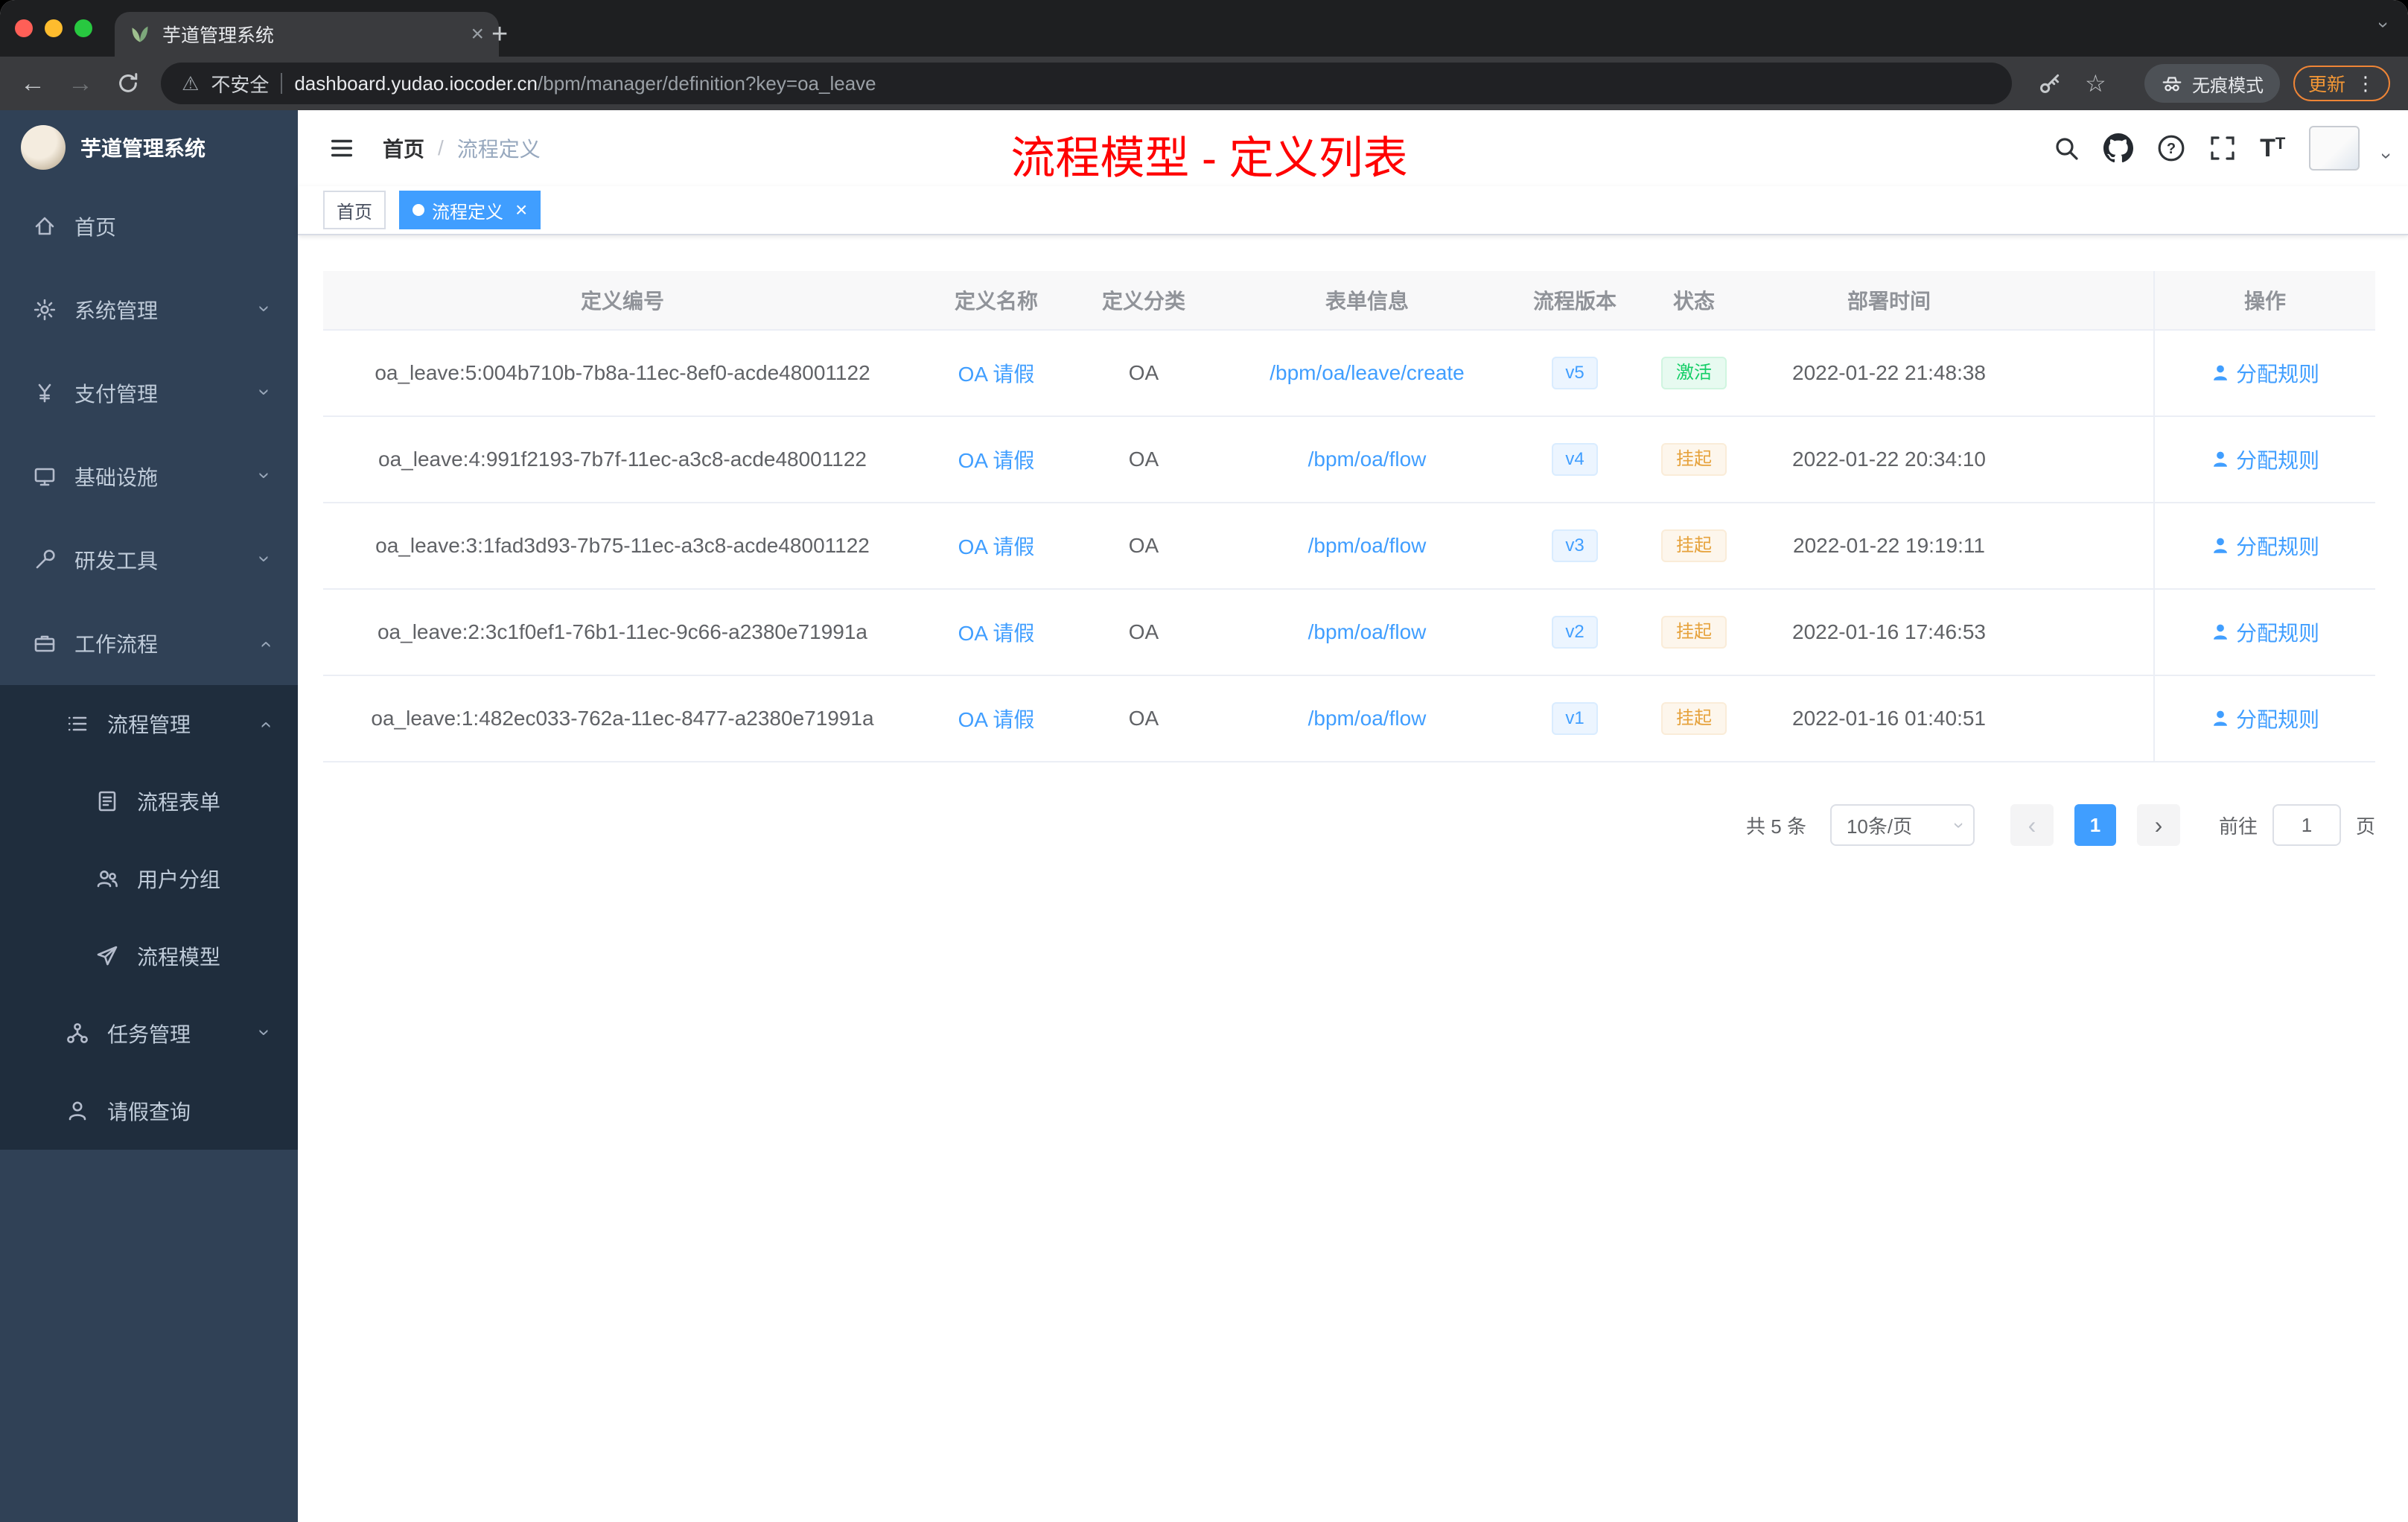  Describe the element at coordinates (2158, 825) in the screenshot. I see `next-page-button: ›` at that location.